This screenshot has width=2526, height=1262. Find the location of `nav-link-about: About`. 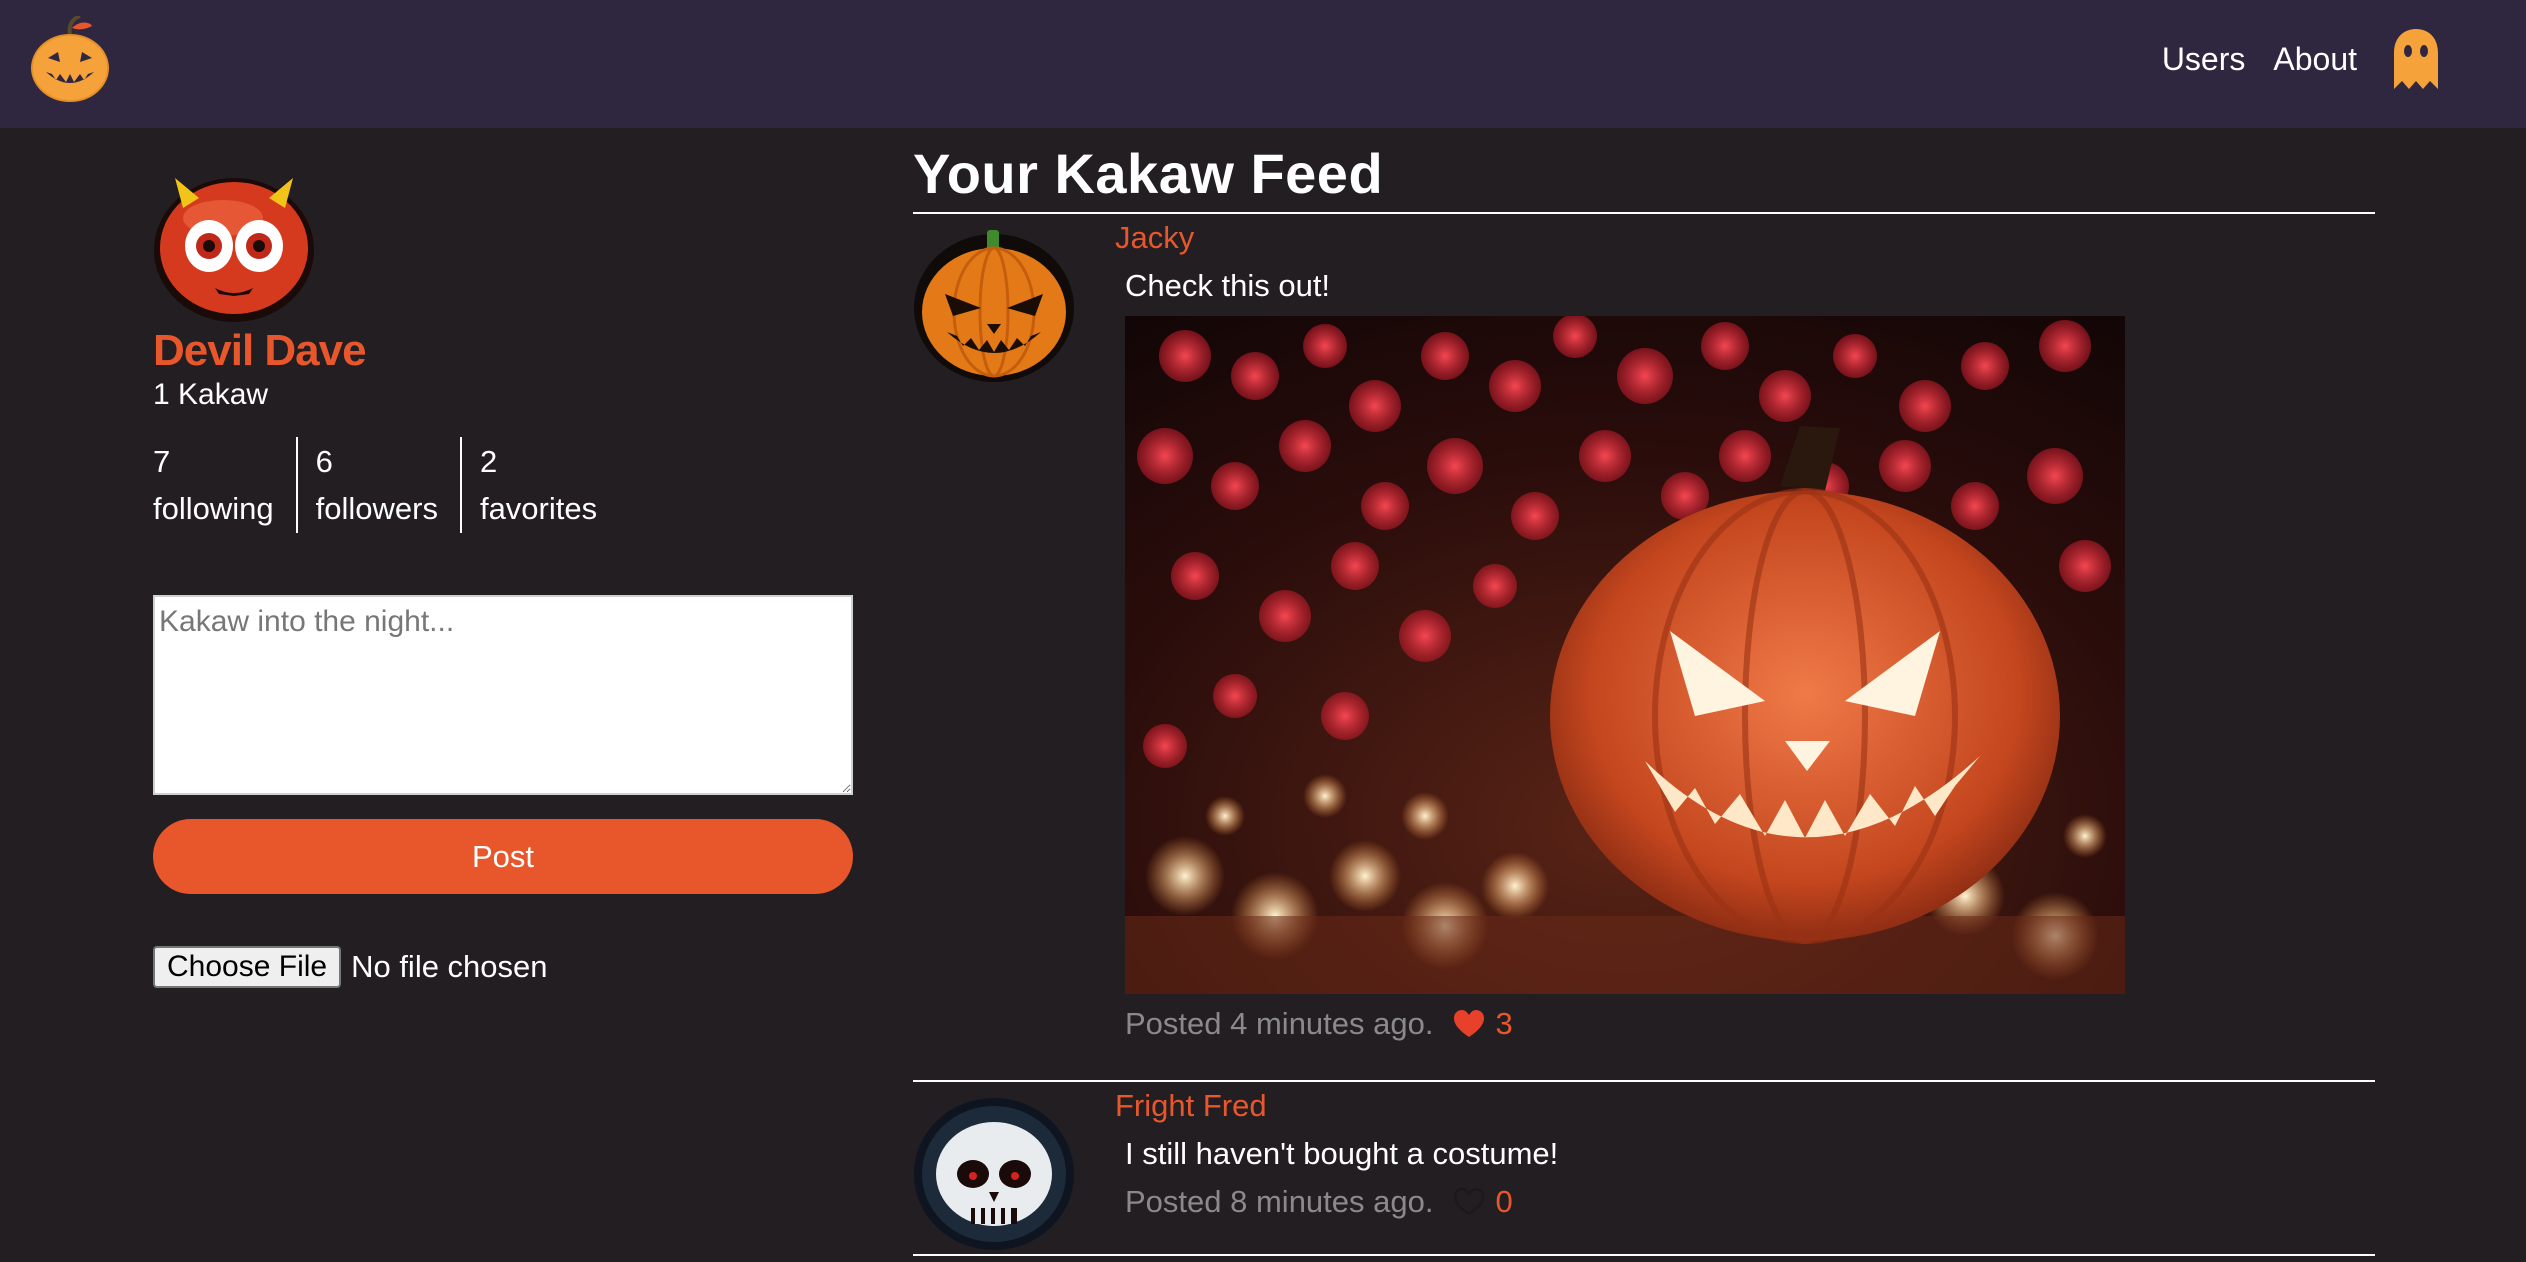

nav-link-about: About is located at coordinates (2315, 59).